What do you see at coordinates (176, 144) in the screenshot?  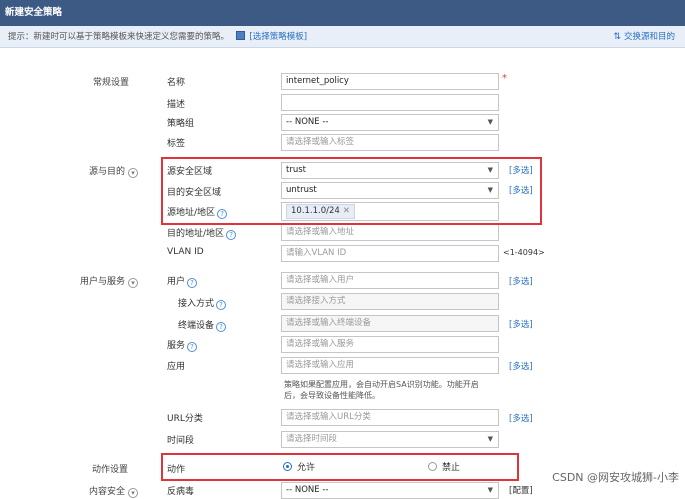 I see `label-tag: 标签` at bounding box center [176, 144].